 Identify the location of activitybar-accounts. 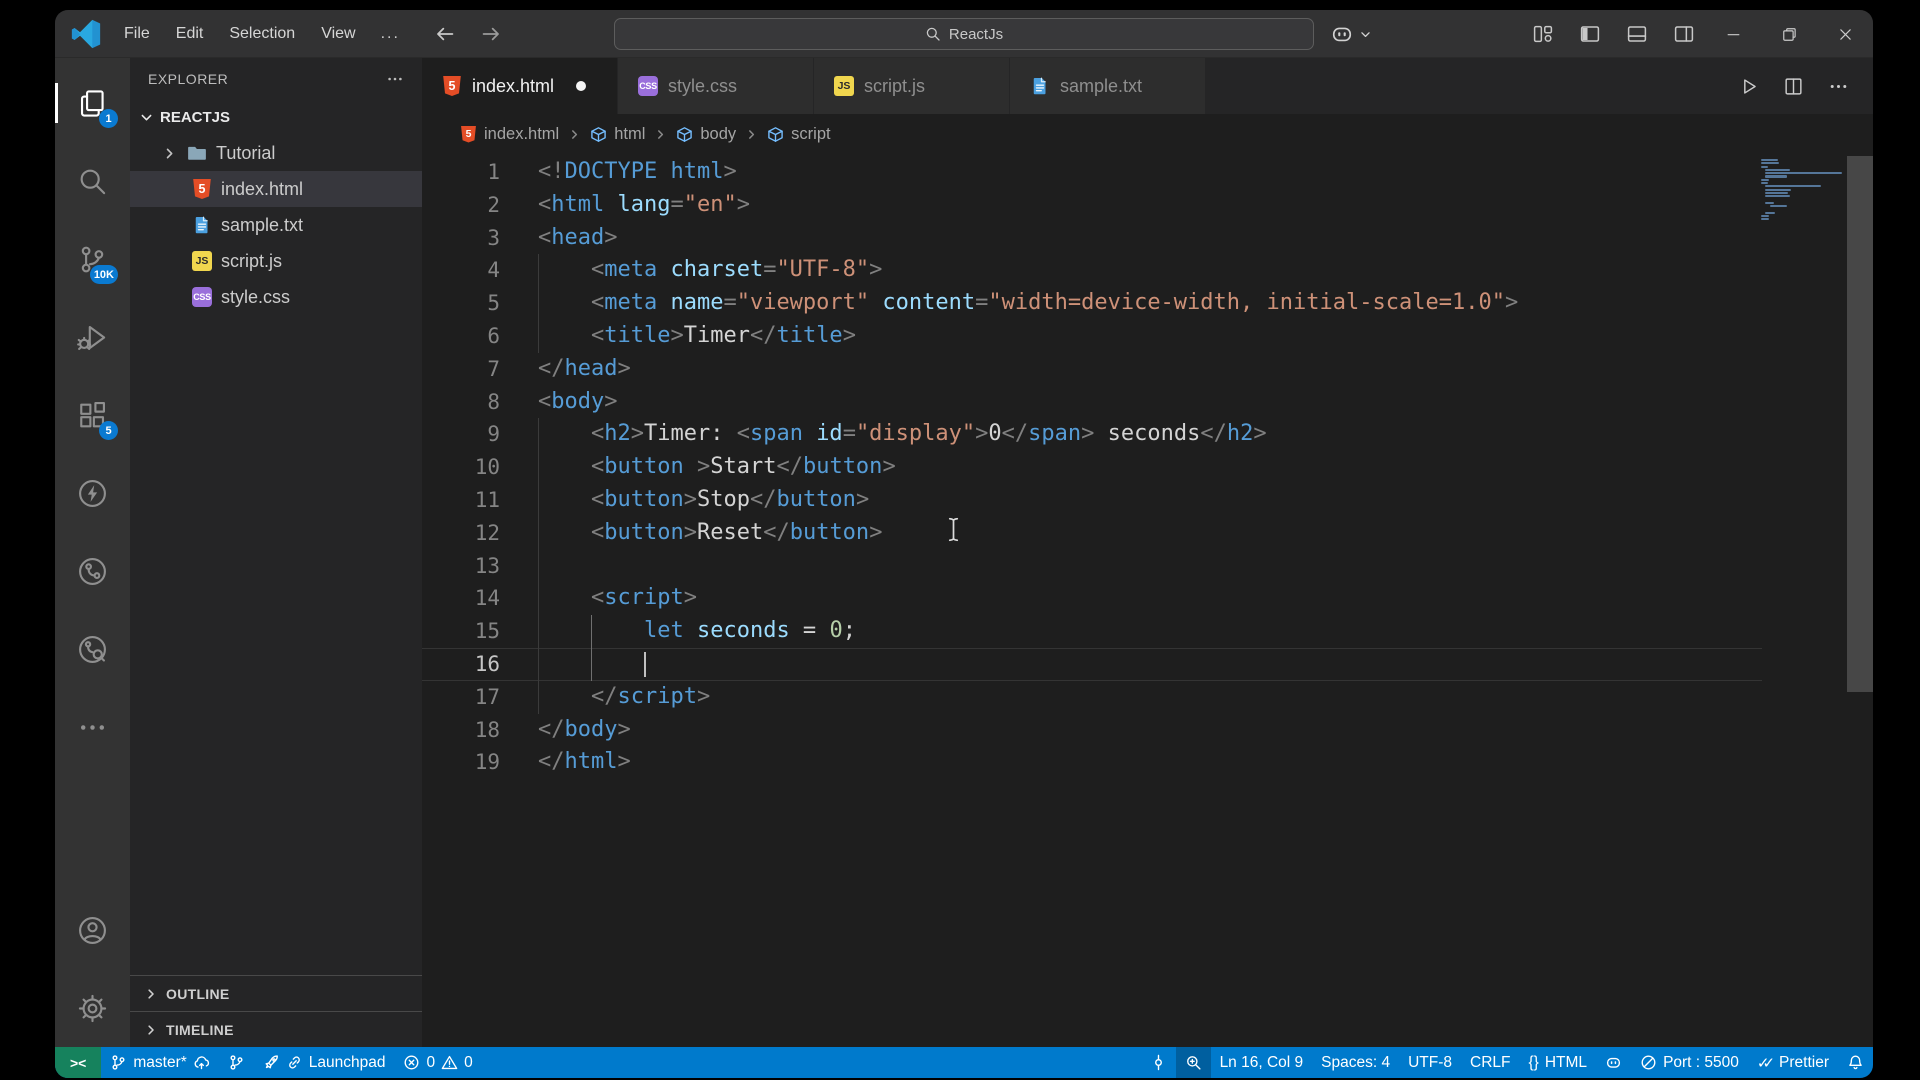
(92, 930).